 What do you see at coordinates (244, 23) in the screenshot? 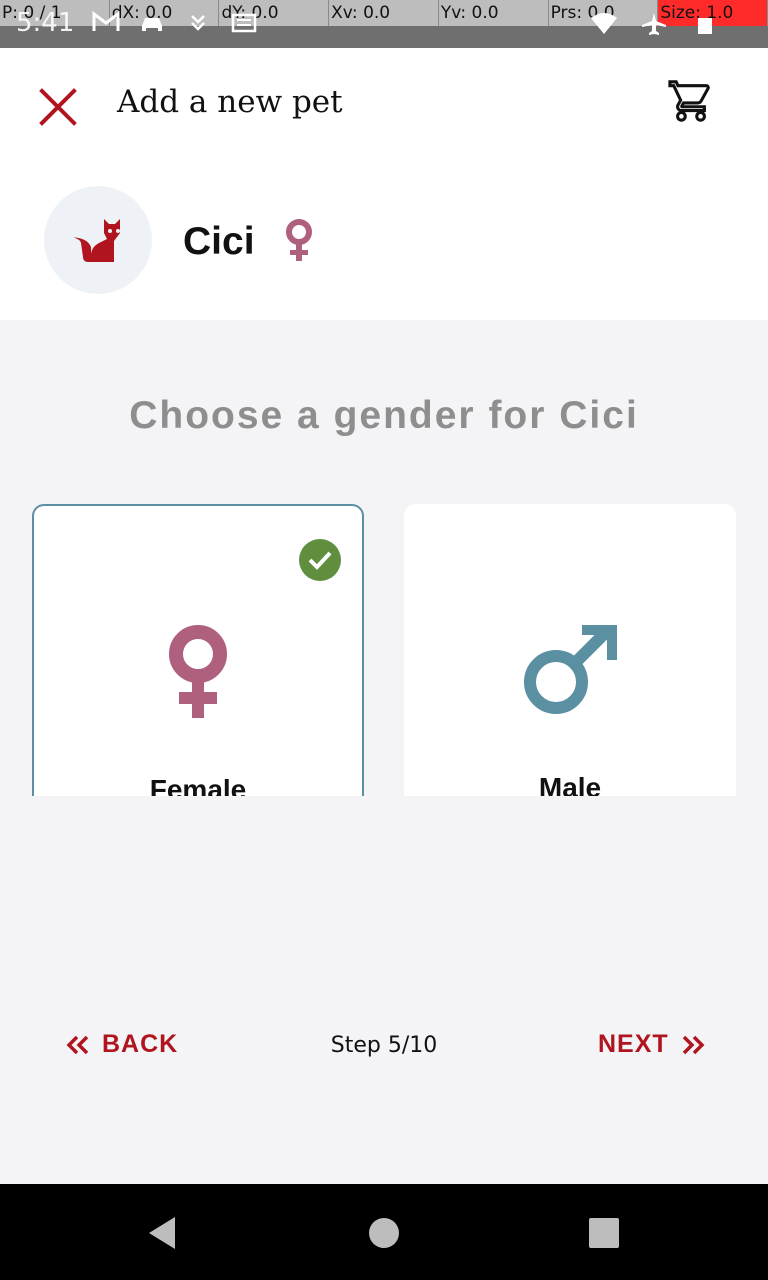
I see `news-icon` at bounding box center [244, 23].